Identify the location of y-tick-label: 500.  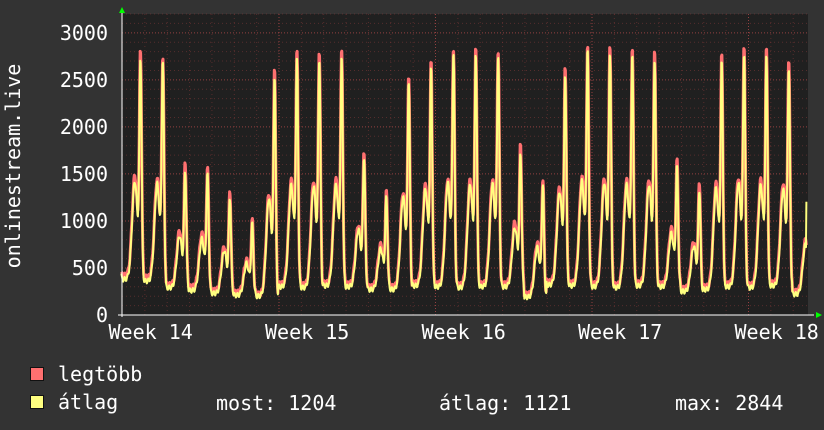
(90, 268).